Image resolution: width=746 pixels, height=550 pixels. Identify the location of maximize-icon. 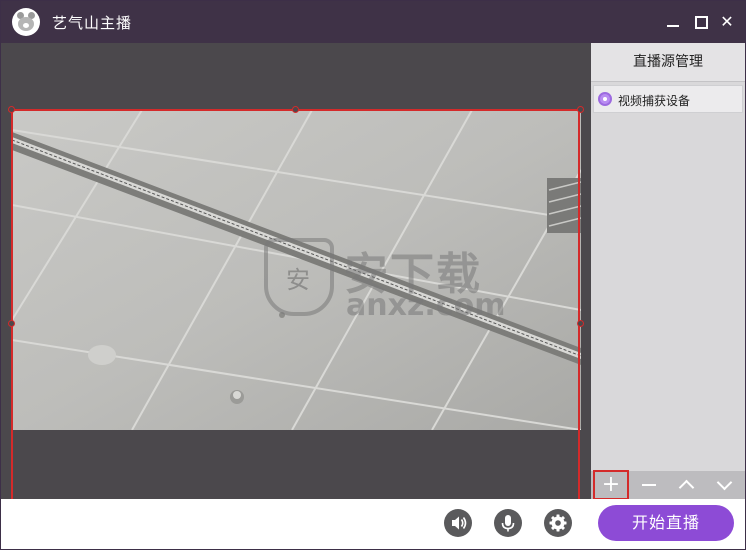
(701, 22).